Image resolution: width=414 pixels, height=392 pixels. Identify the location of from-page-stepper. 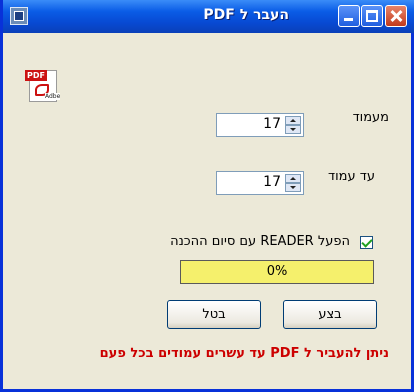
(293, 125).